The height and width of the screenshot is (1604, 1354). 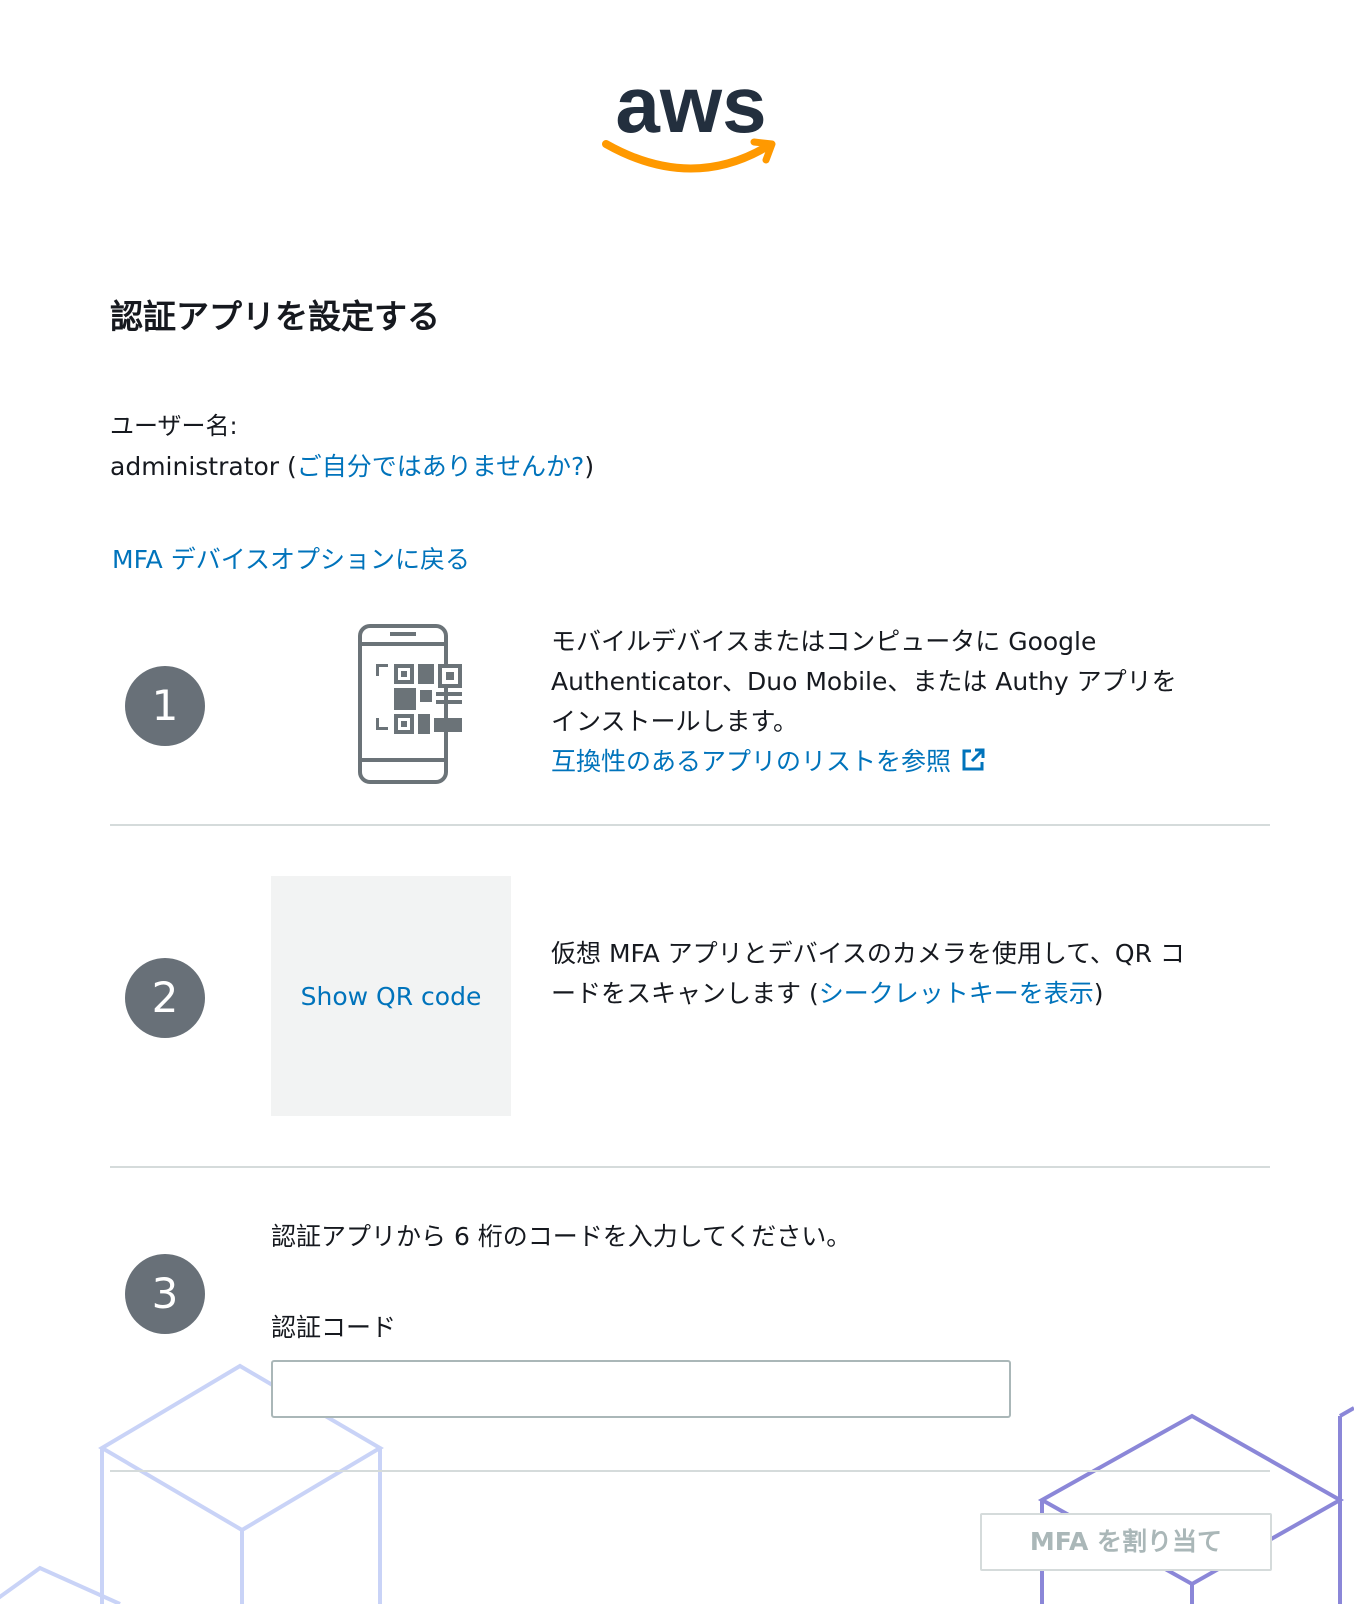 I want to click on phone-qr-icon, so click(x=410, y=704).